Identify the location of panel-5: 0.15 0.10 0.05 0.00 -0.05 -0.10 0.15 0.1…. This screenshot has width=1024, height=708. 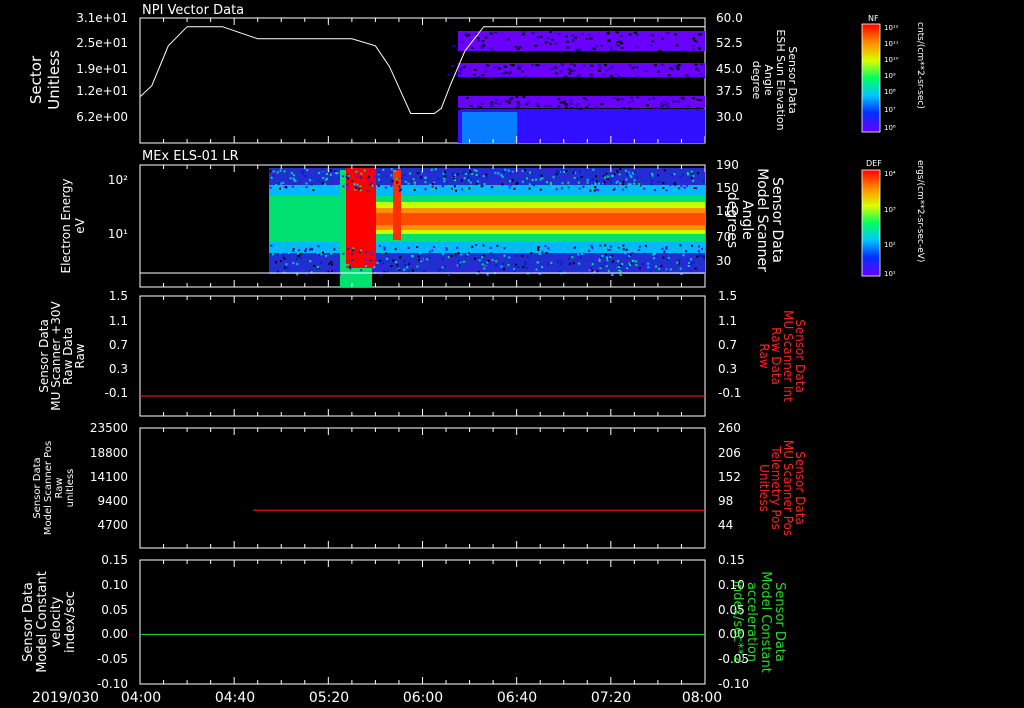
(404, 622).